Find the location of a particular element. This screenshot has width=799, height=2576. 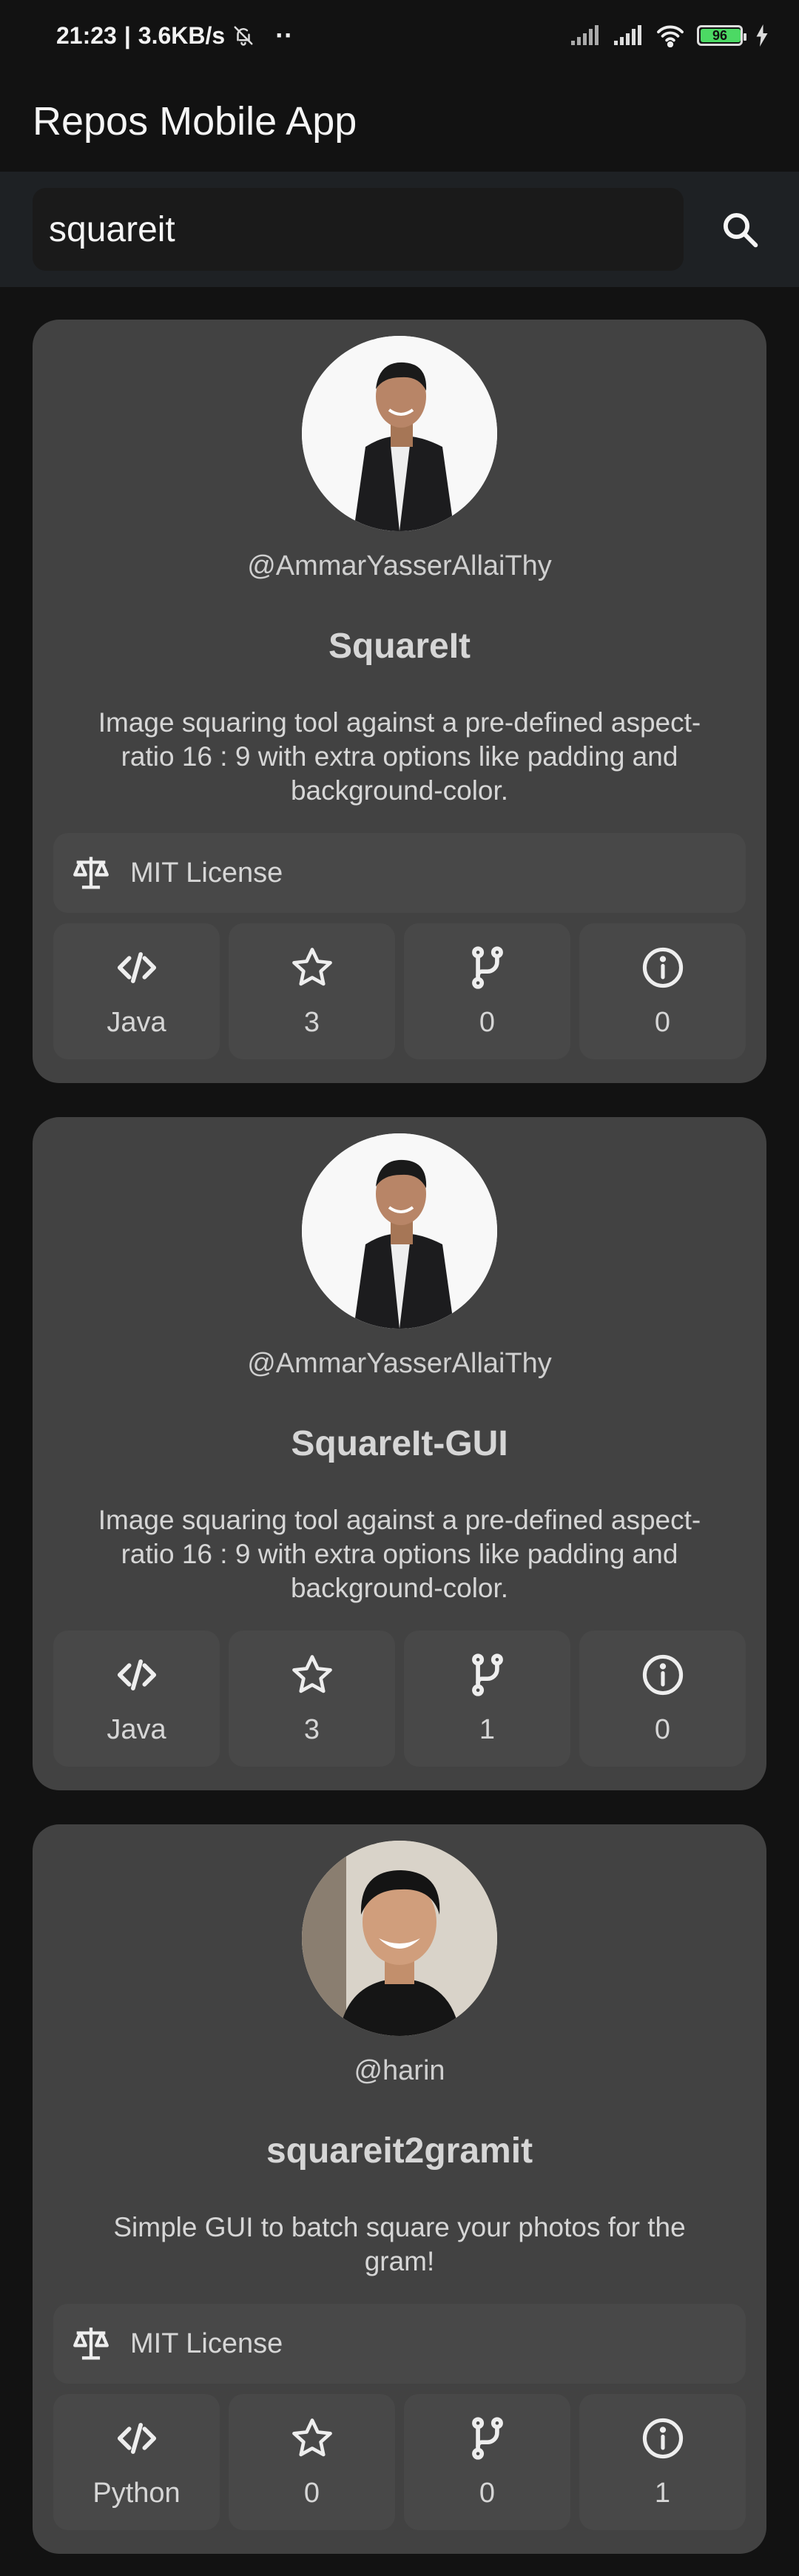

status-dots: ·· is located at coordinates (284, 35).